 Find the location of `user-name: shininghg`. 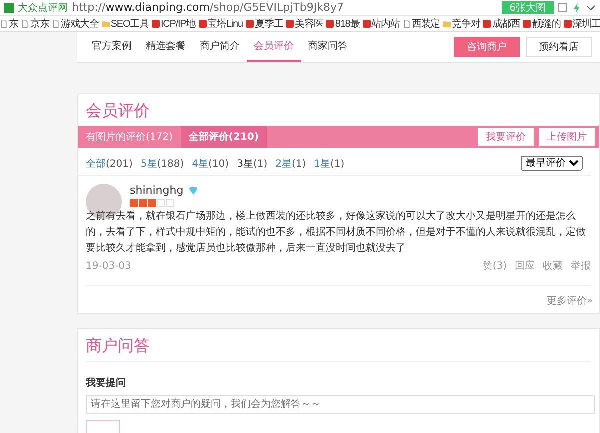

user-name: shininghg is located at coordinates (157, 190).